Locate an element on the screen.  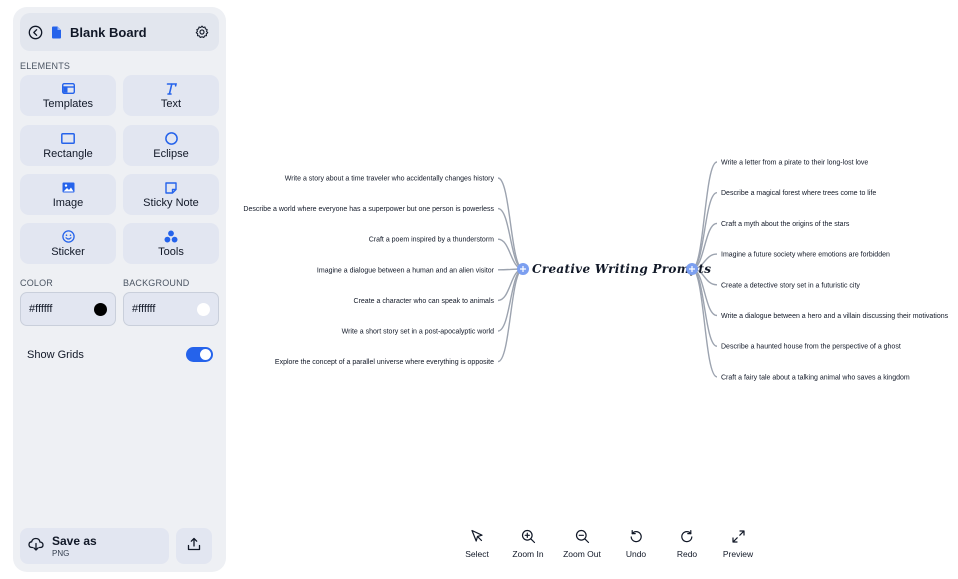
zoom-out-tool: Zoom Out is located at coordinates (582, 543).